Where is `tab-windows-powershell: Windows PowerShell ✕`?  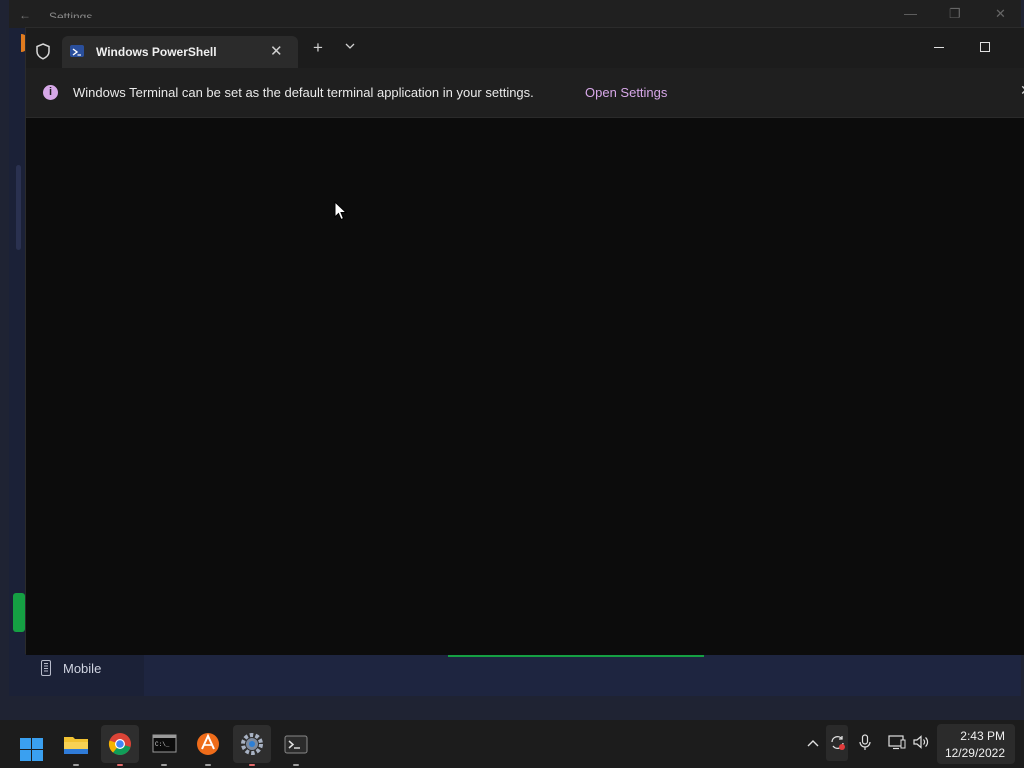 tab-windows-powershell: Windows PowerShell ✕ is located at coordinates (180, 52).